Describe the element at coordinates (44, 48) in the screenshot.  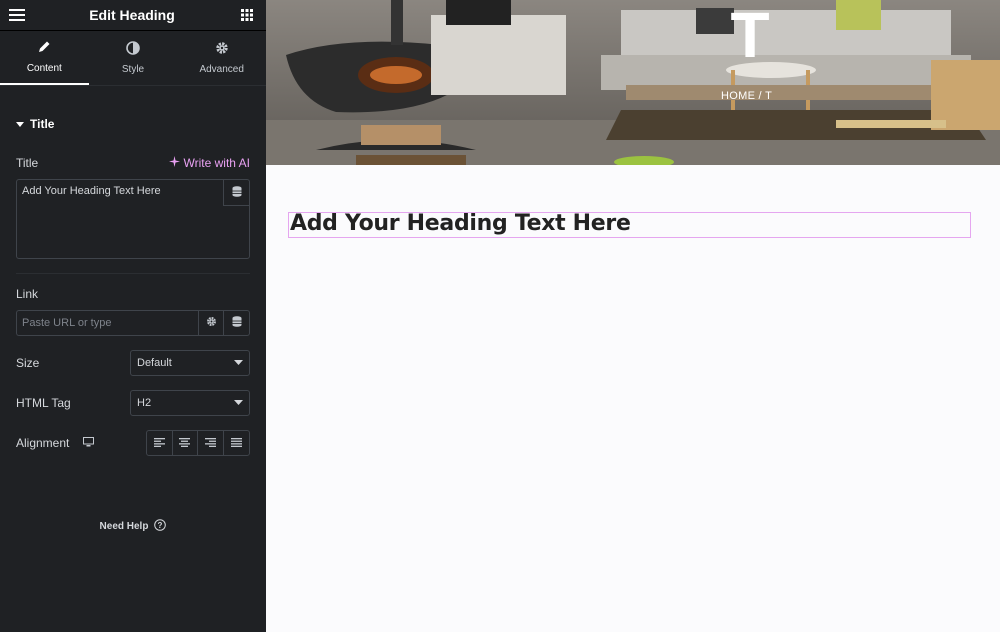
I see `pencil-icon` at that location.